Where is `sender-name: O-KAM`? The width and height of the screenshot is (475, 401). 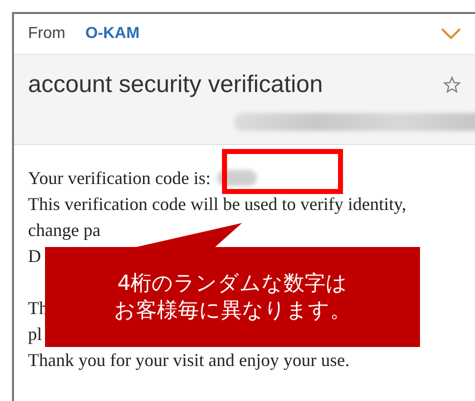
sender-name: O-KAM is located at coordinates (253, 34).